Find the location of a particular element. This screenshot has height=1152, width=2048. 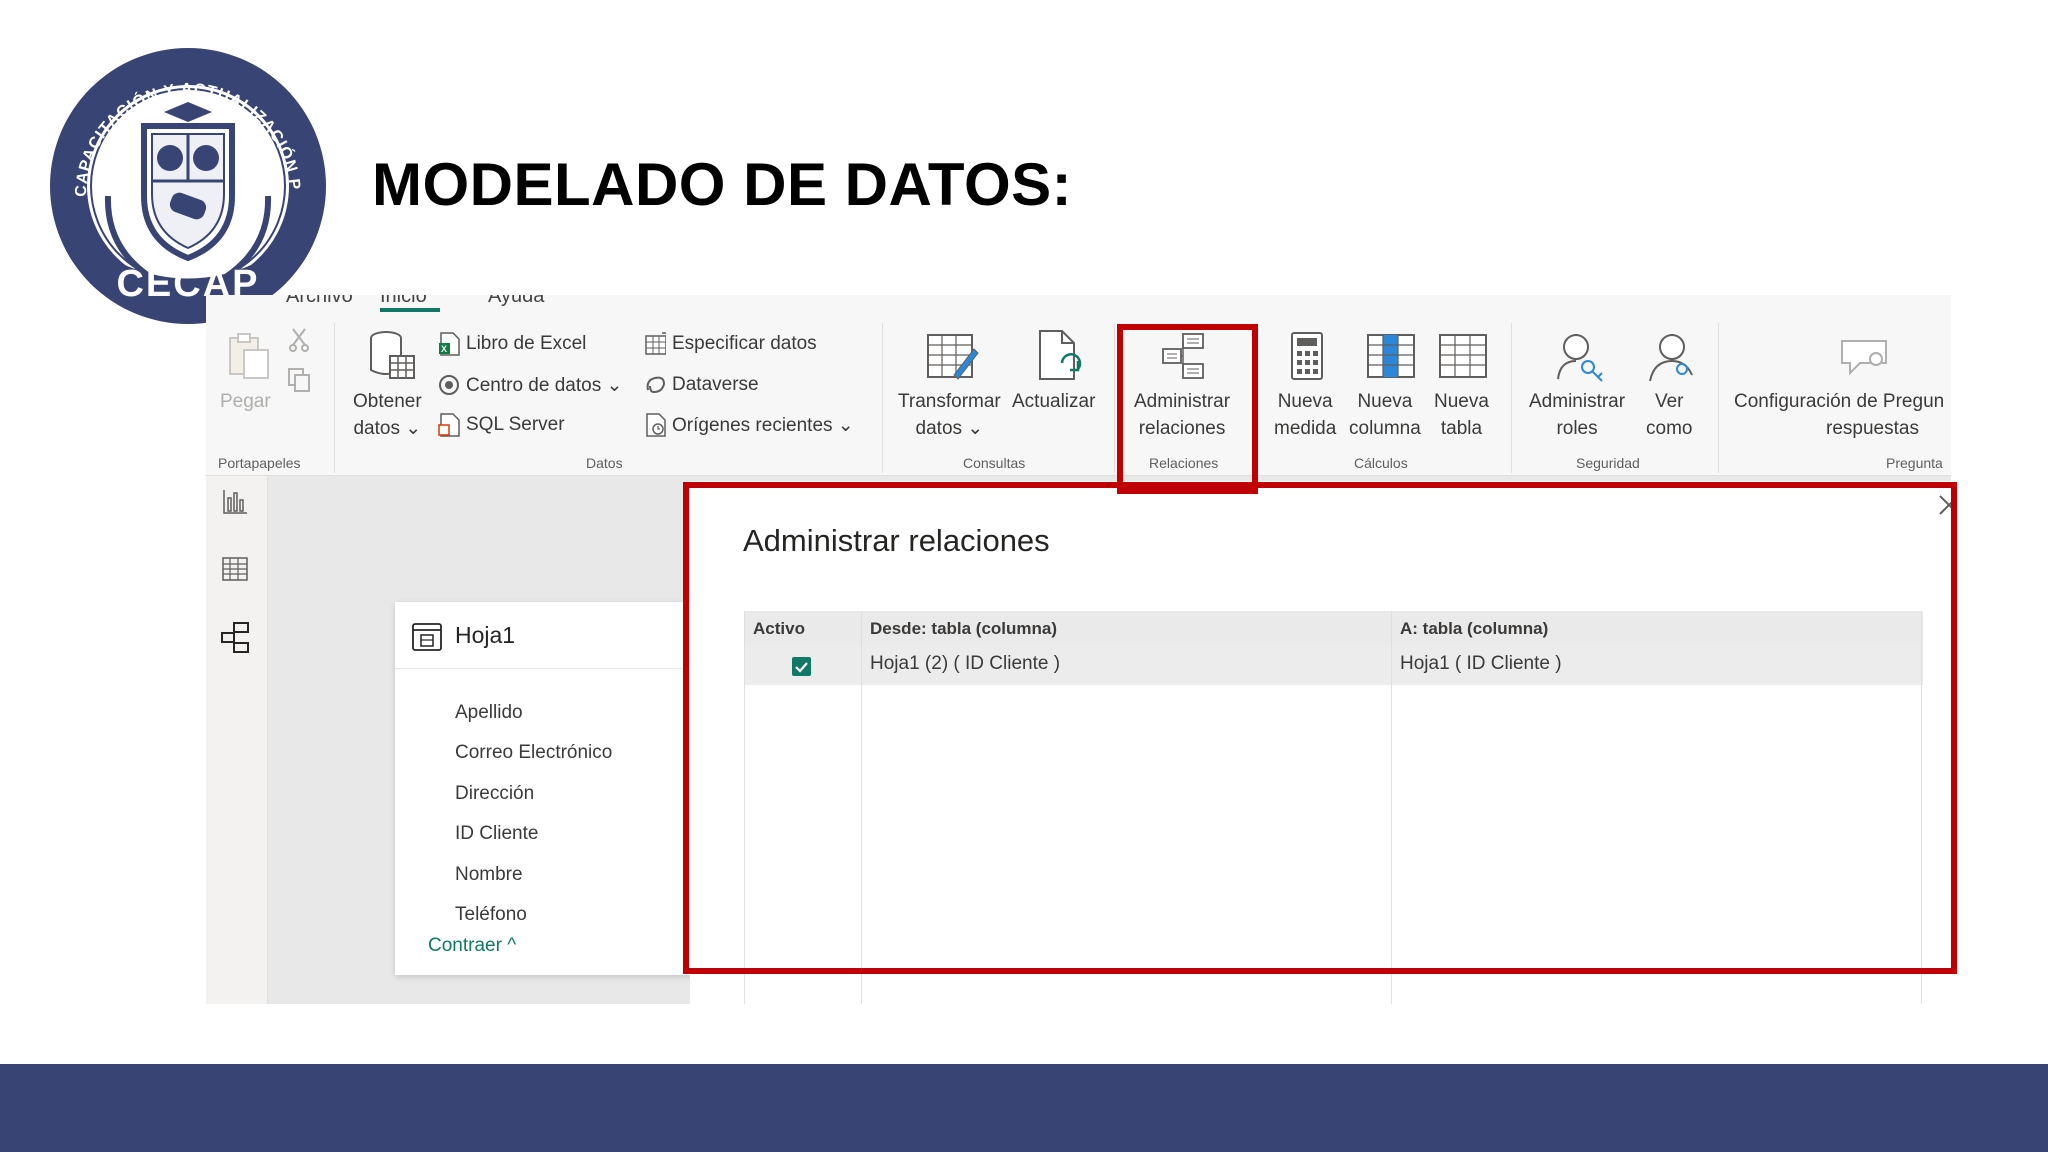

table-name: Hoja1 is located at coordinates (485, 635).